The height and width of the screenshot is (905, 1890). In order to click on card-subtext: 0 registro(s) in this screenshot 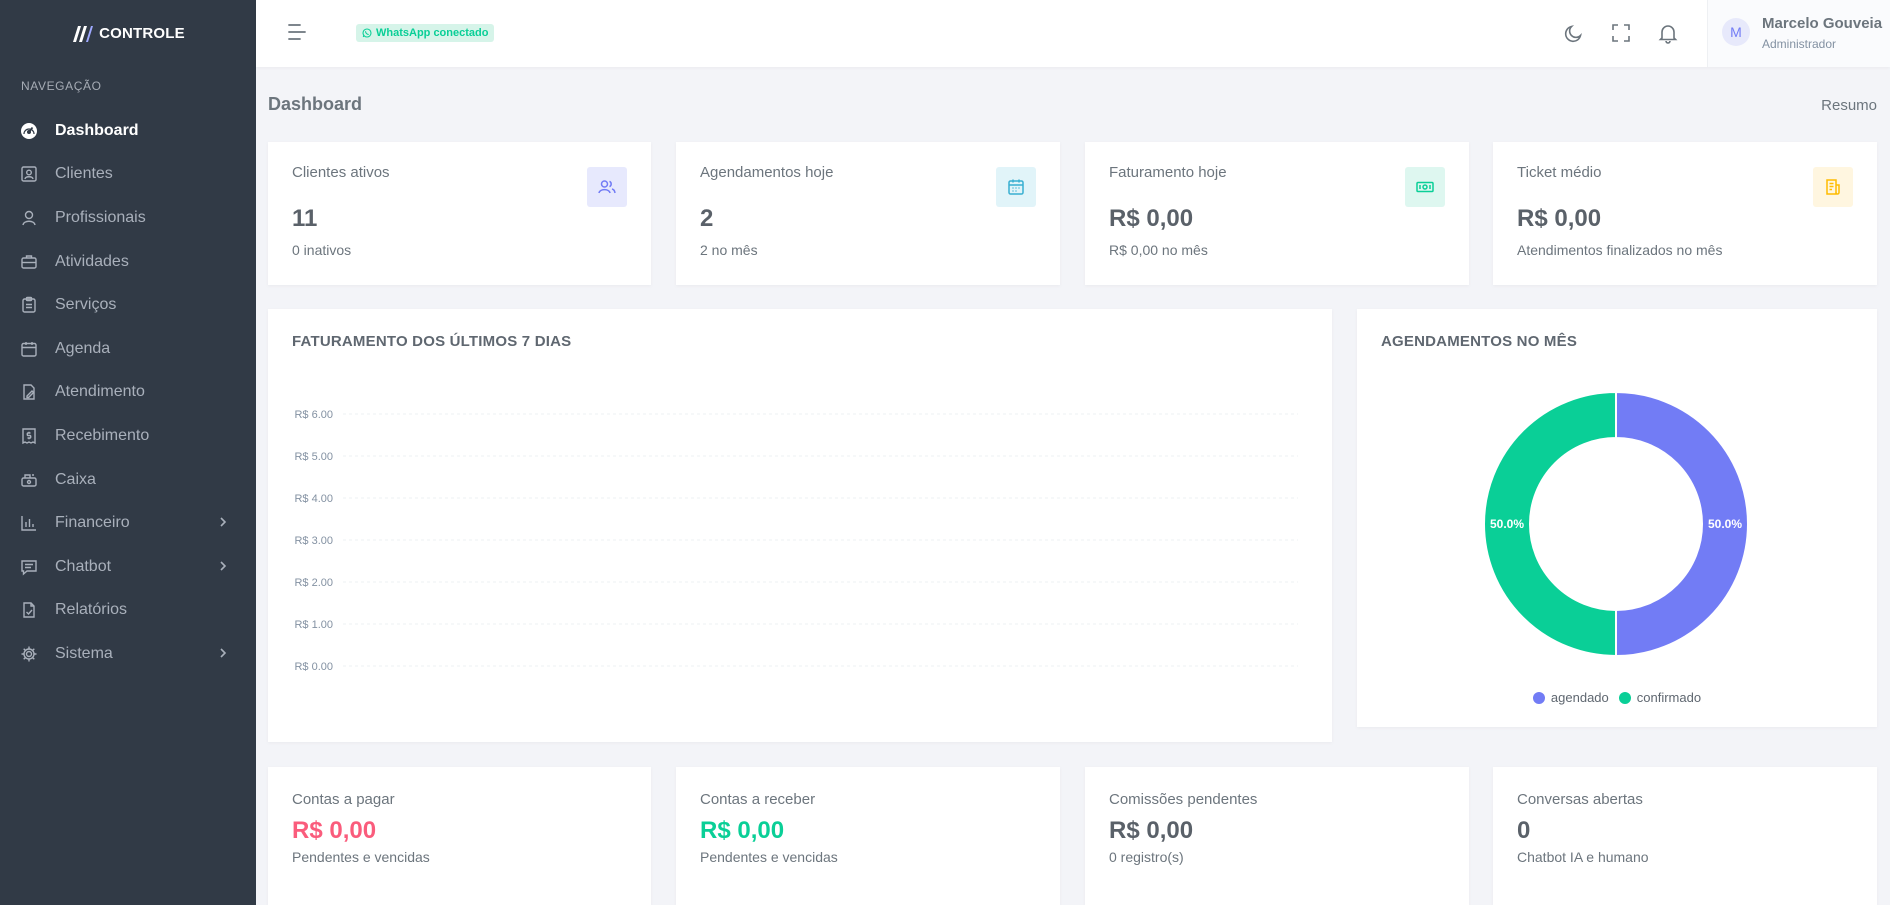, I will do `click(1146, 857)`.